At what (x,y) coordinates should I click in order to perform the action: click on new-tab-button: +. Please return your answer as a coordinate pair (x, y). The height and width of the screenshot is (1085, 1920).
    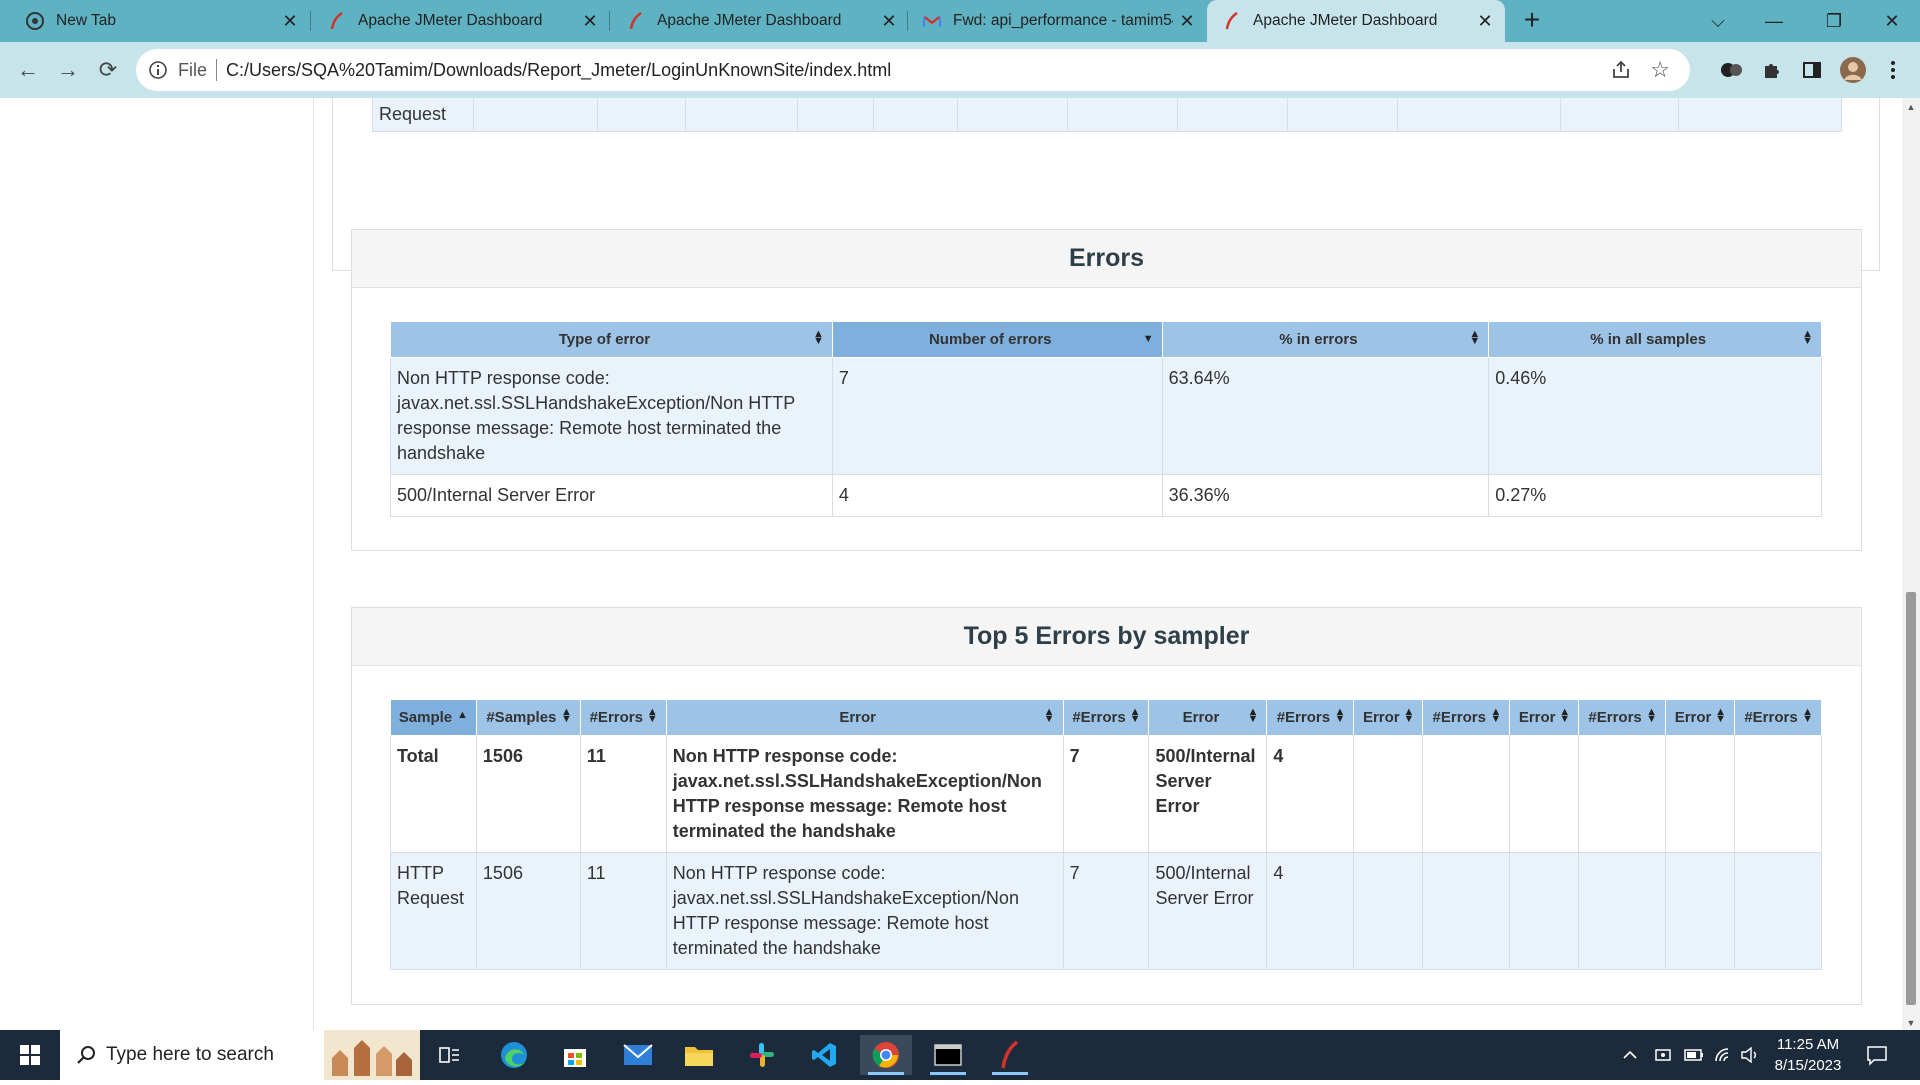
    Looking at the image, I should click on (1532, 21).